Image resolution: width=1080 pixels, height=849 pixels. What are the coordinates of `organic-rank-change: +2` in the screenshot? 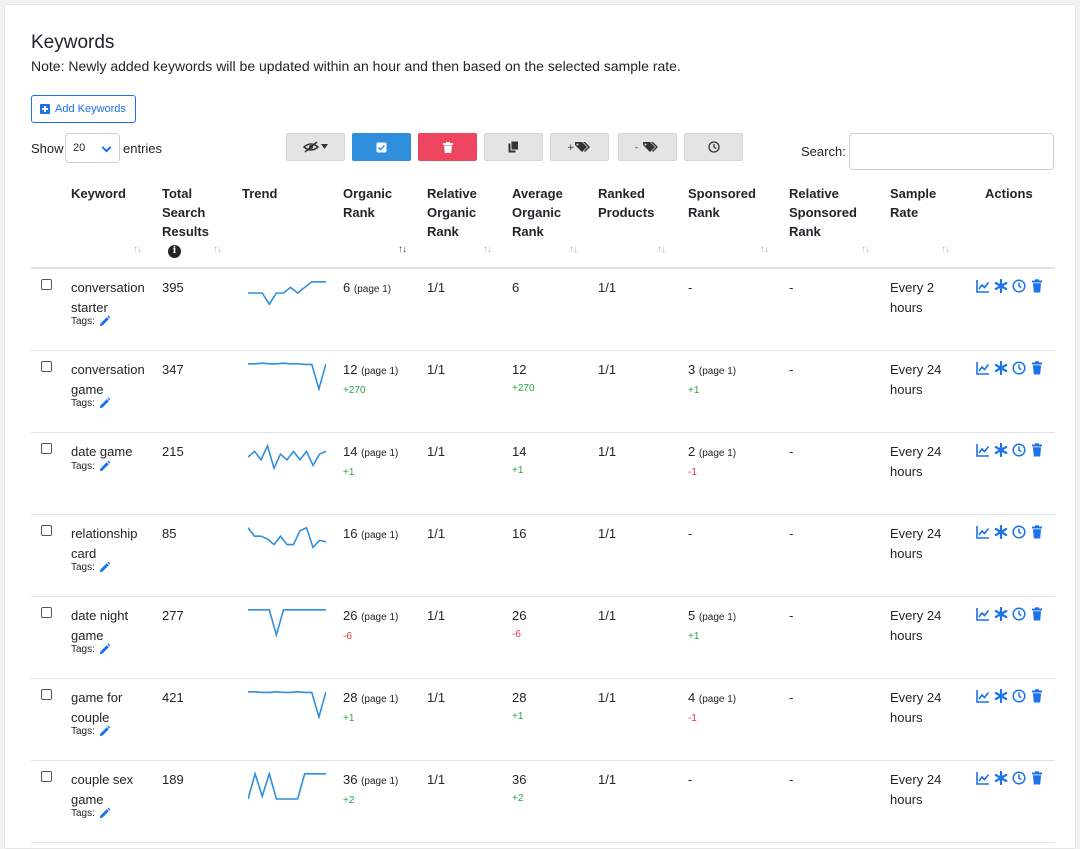 It's located at (349, 800).